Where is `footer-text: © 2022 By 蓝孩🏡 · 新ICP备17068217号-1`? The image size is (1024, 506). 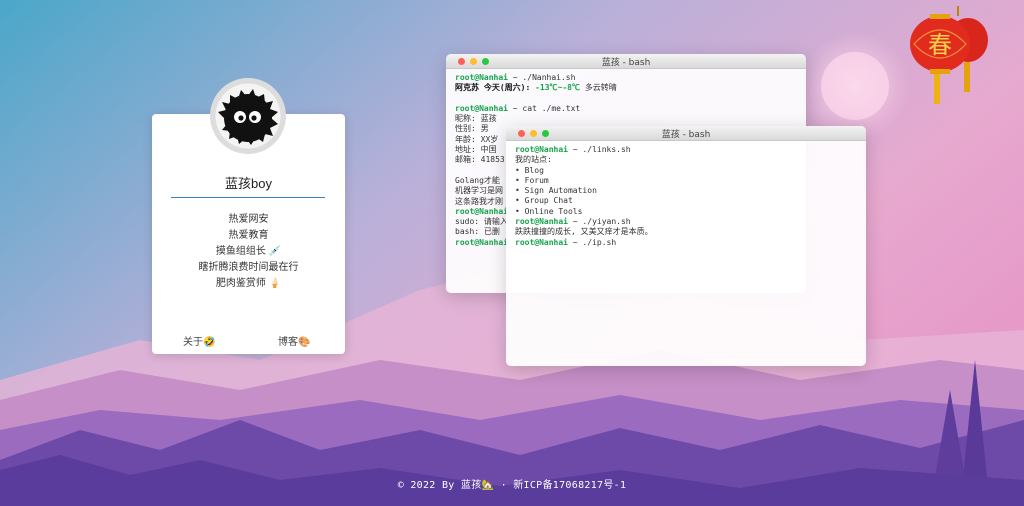 footer-text: © 2022 By 蓝孩🏡 · 新ICP备17068217号-1 is located at coordinates (512, 485).